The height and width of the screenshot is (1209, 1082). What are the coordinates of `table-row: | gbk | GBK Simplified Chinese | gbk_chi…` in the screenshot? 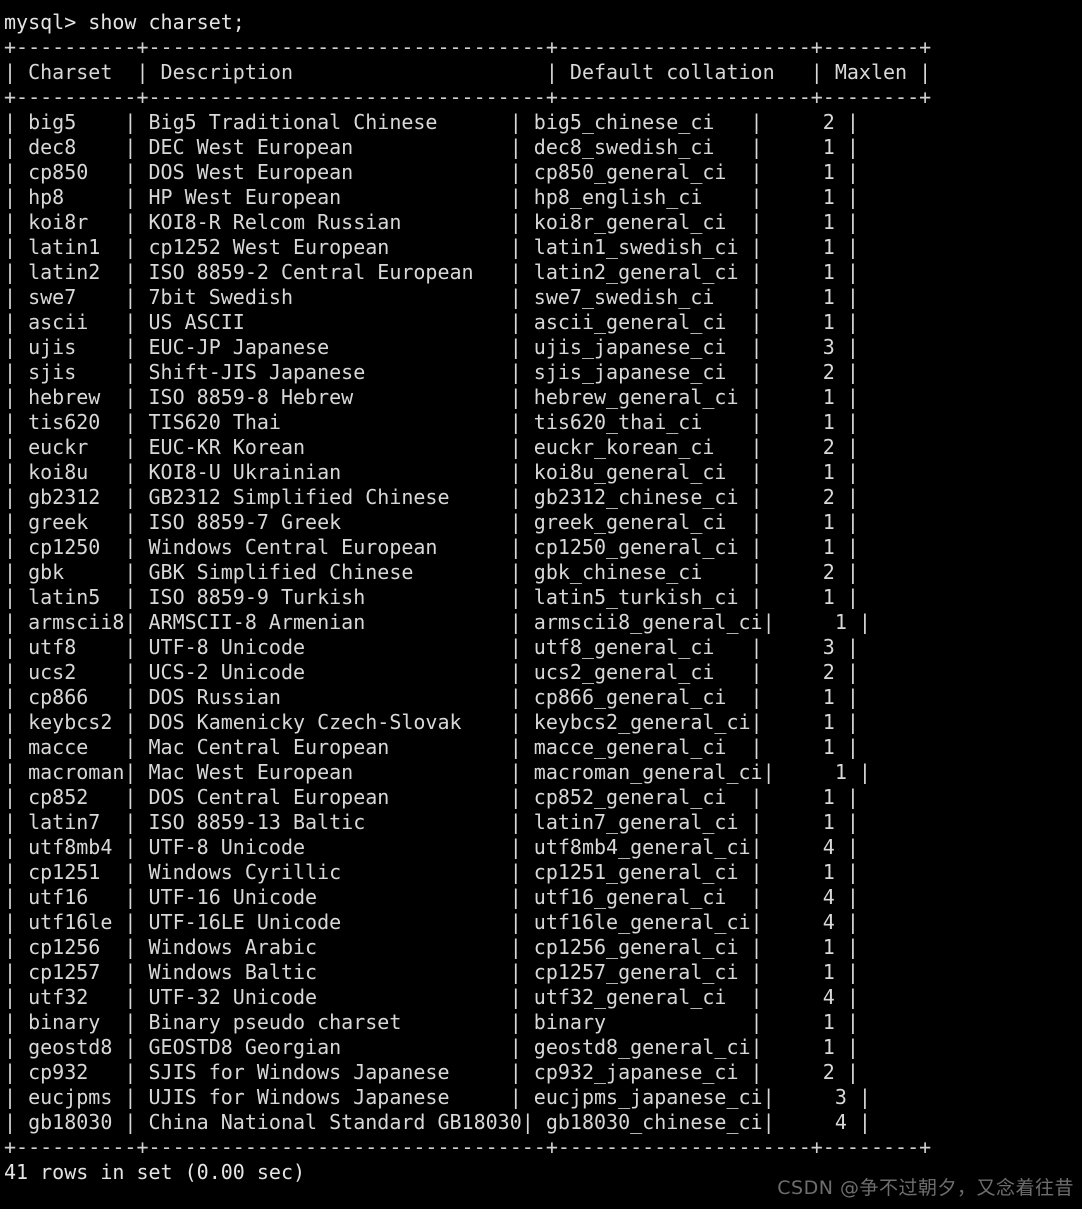 It's located at (431, 572).